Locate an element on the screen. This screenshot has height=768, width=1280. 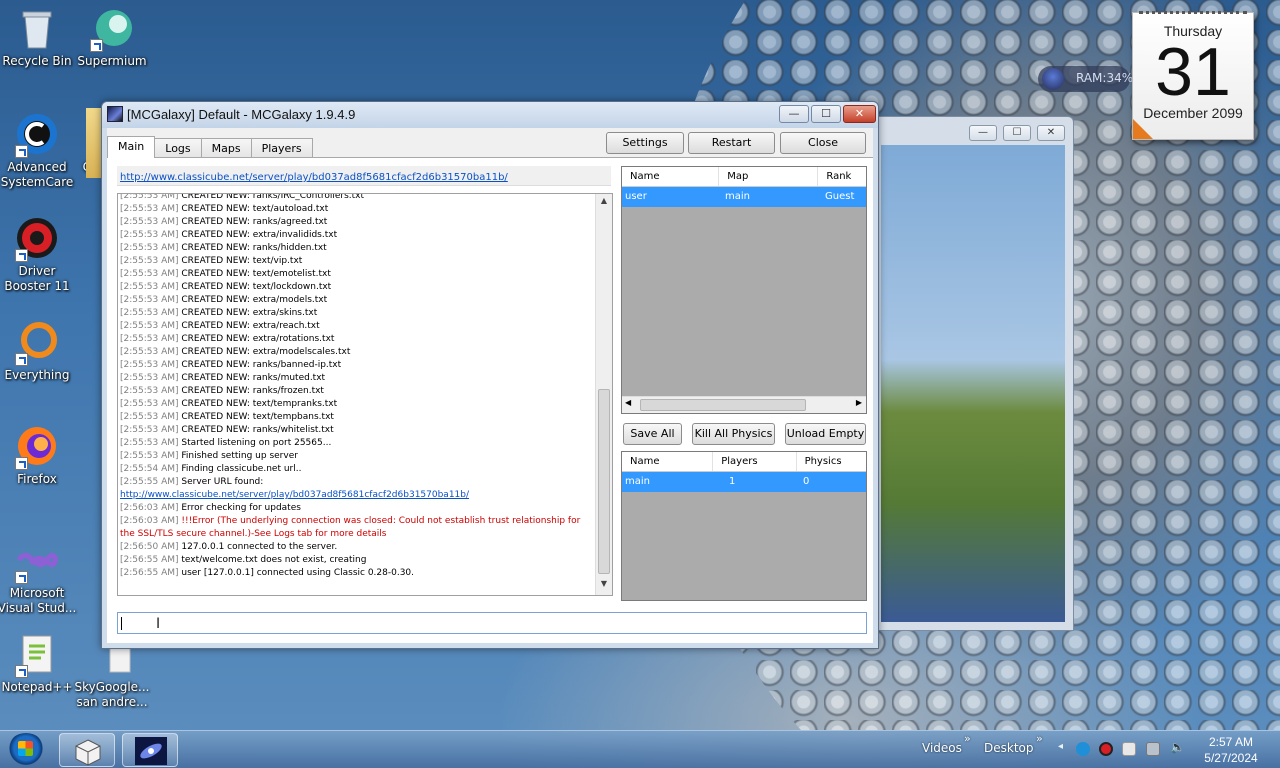
taskbar-app-mcgalaxy is located at coordinates (150, 750).